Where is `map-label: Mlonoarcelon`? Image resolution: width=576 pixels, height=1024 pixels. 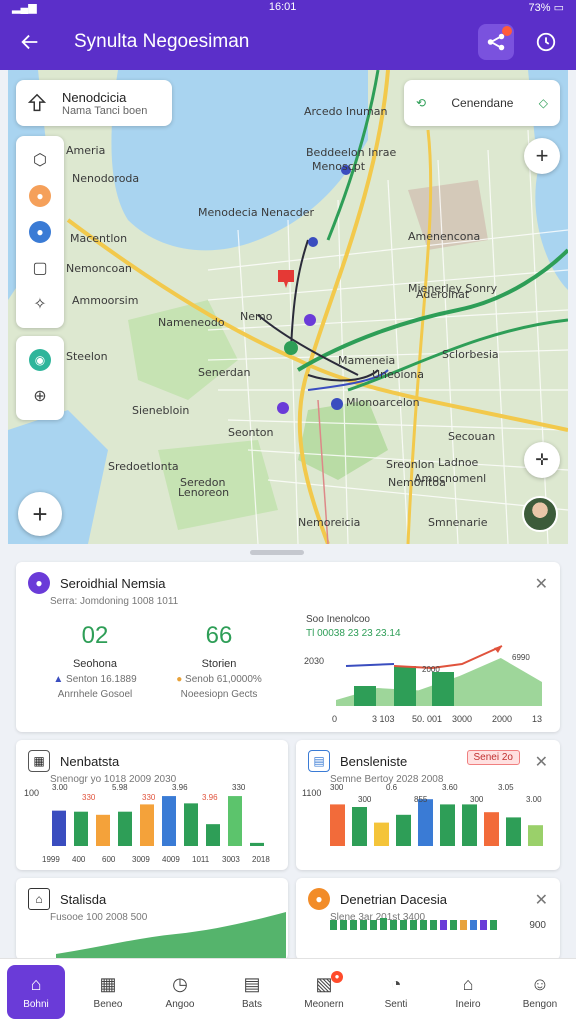
map-label: Mlonoarcelon is located at coordinates (383, 402).